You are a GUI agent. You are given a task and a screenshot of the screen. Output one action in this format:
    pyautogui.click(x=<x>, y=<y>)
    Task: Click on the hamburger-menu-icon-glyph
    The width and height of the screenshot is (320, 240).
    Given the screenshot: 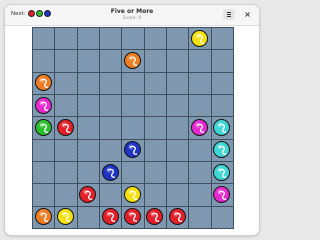 What is the action you would take?
    pyautogui.click(x=229, y=14)
    